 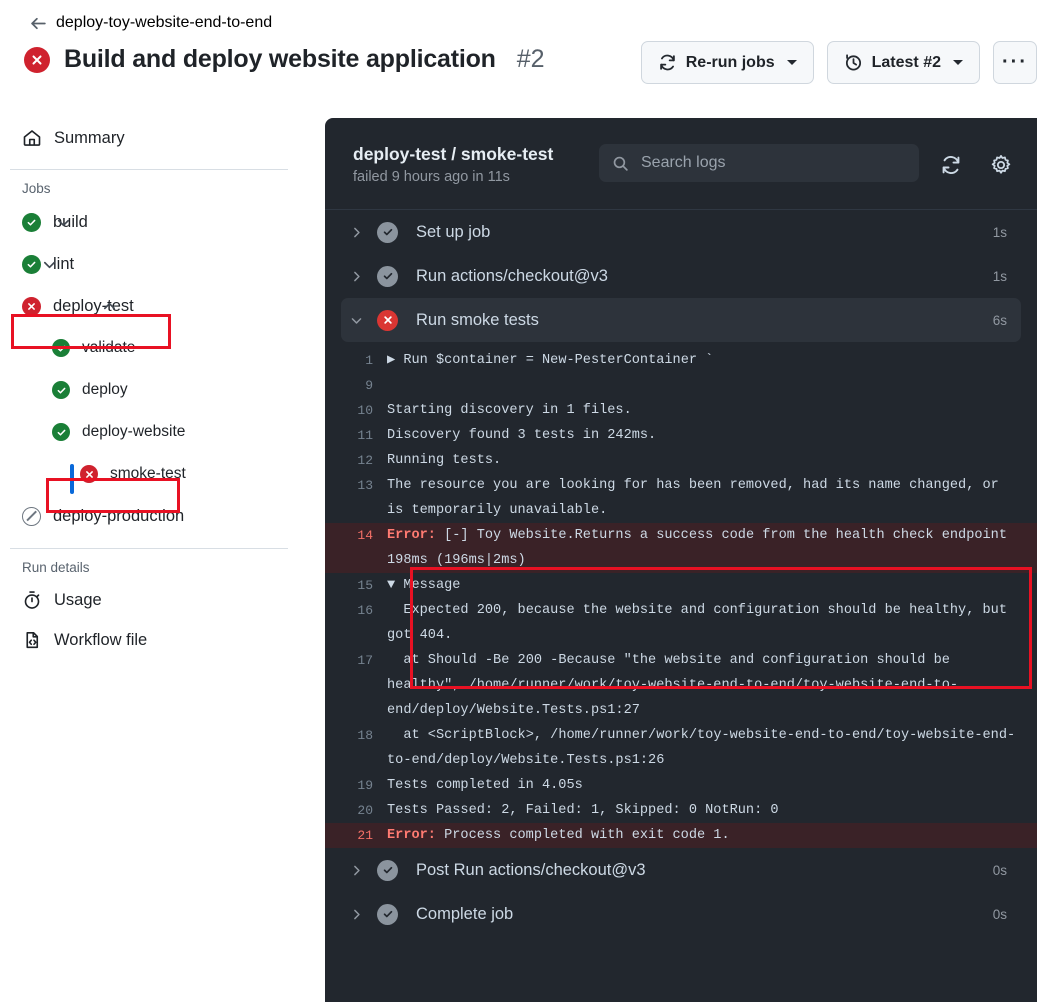 What do you see at coordinates (999, 232) in the screenshot?
I see `step-duration: 1s` at bounding box center [999, 232].